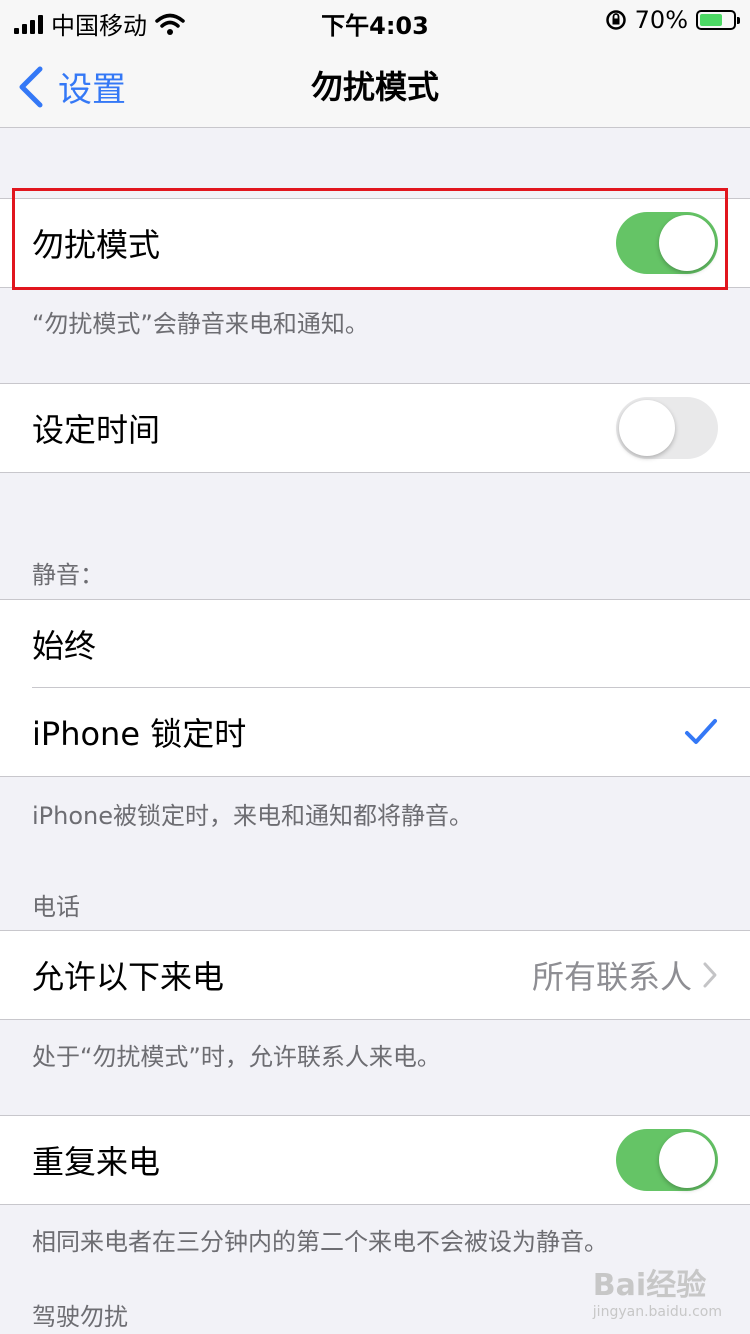 The image size is (750, 1334). Describe the element at coordinates (128, 977) in the screenshot. I see `allow-calls-label: 允许以下来电` at that location.